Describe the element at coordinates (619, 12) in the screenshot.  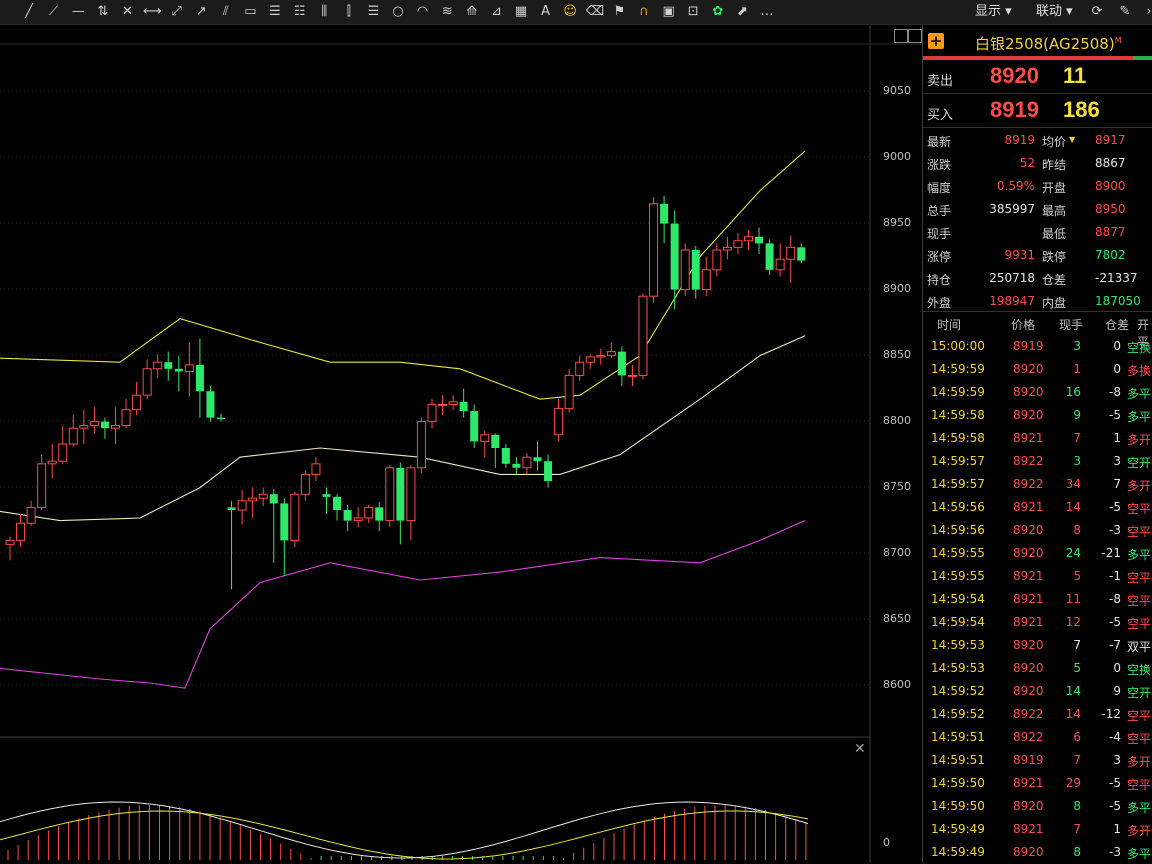
I see `alert-tool-icon: ⚑` at that location.